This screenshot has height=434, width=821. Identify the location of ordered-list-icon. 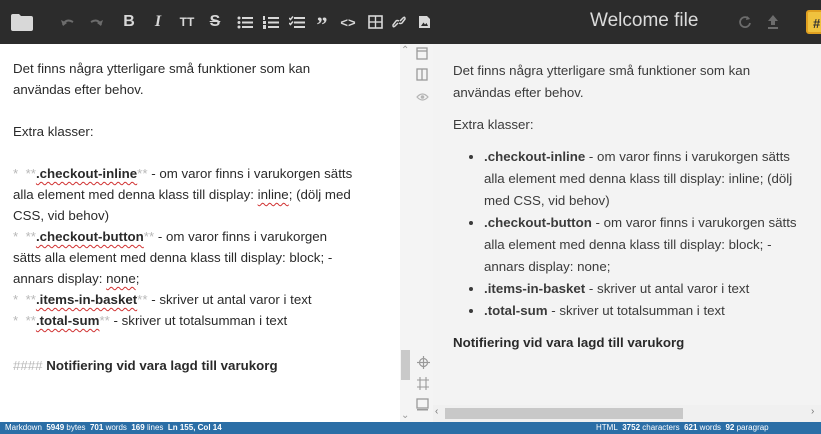
(271, 22).